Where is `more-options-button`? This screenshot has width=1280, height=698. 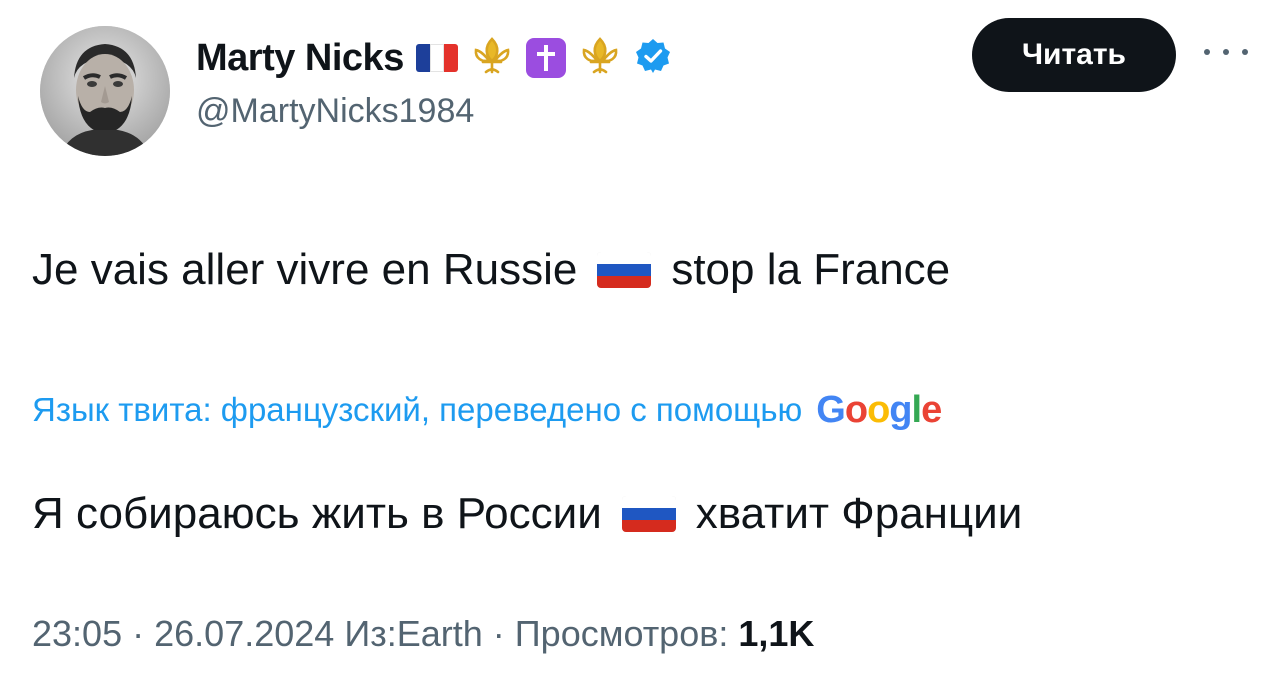
more-options-button is located at coordinates (1226, 52).